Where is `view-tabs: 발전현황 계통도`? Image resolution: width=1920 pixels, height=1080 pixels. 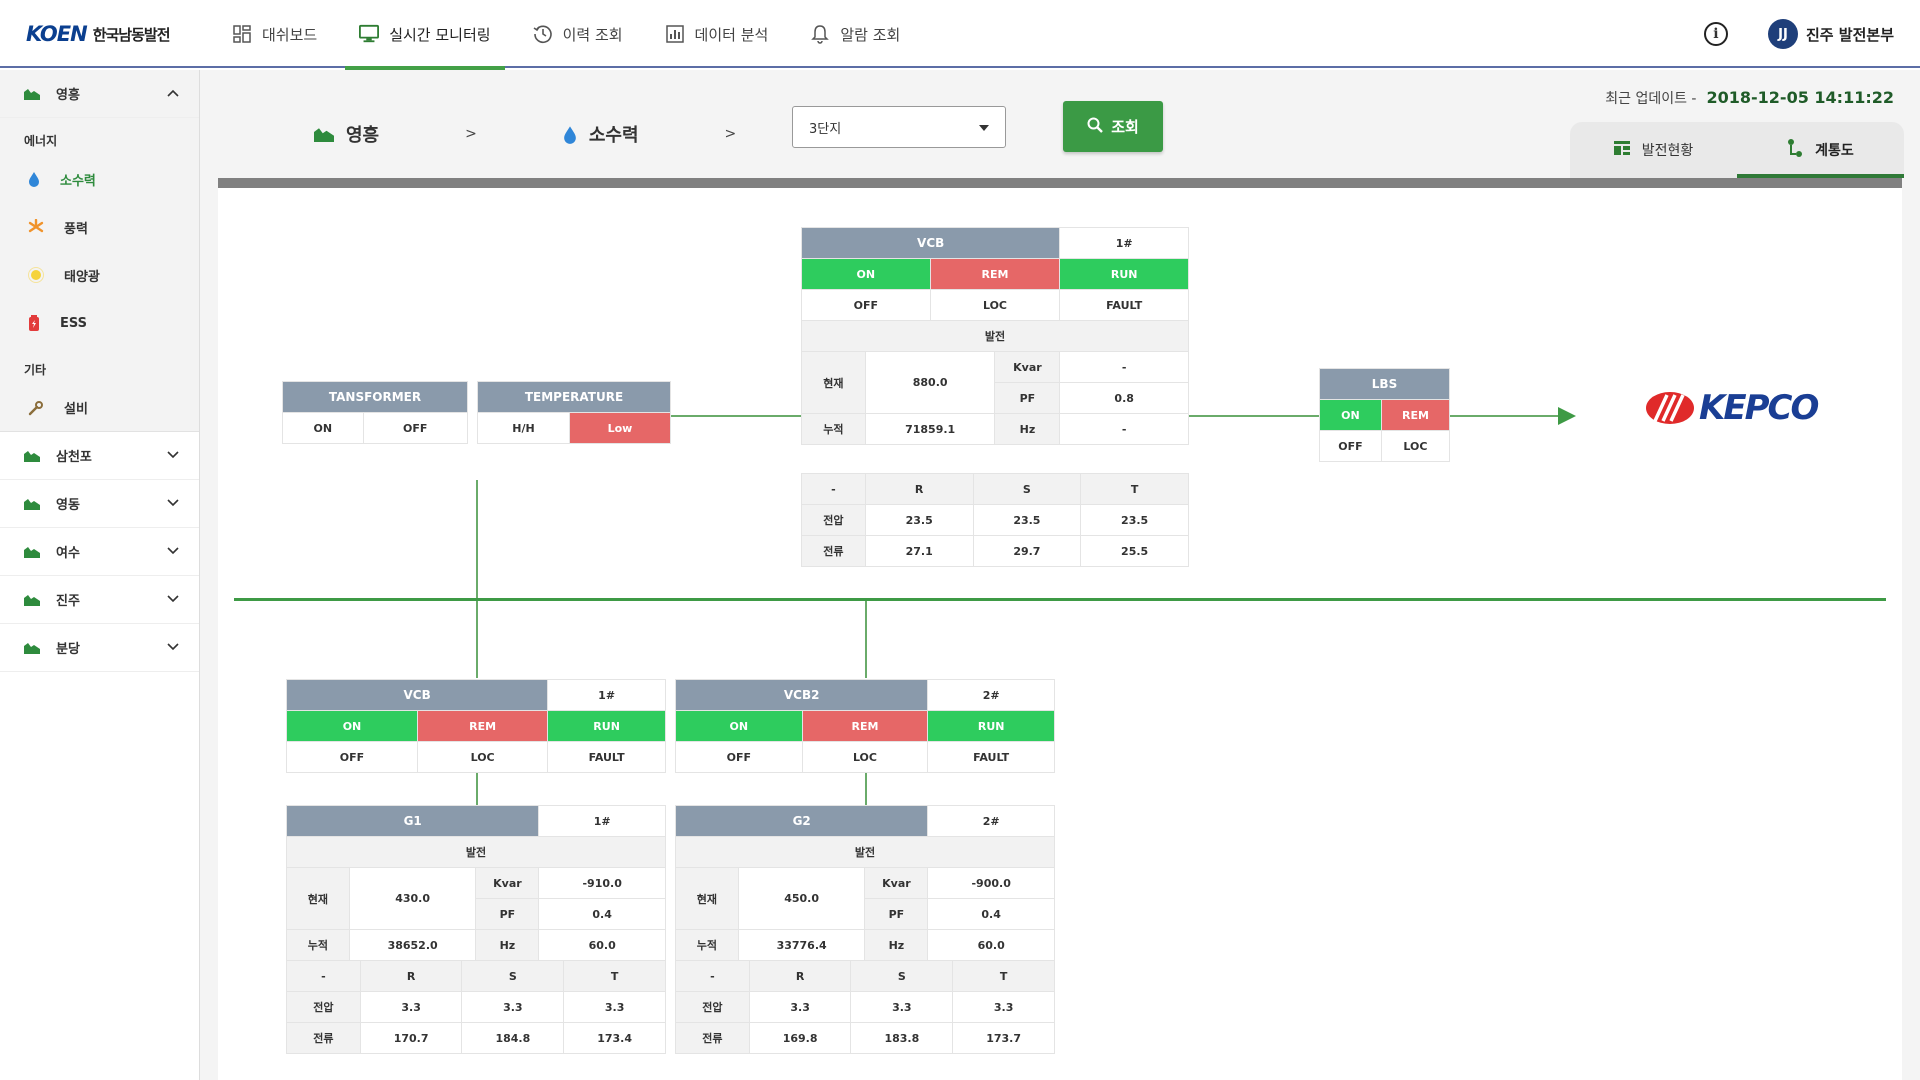
view-tabs: 발전현황 계통도 is located at coordinates (1737, 150).